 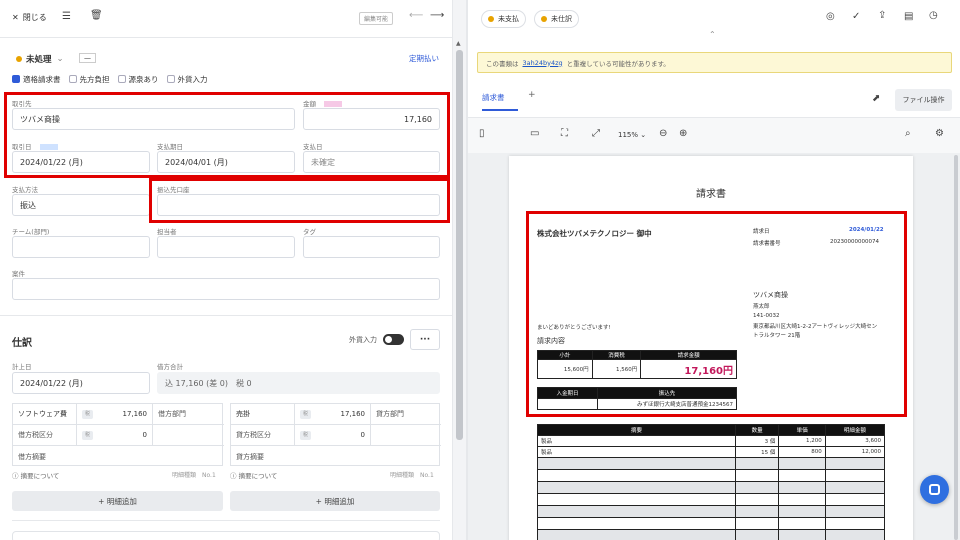 What do you see at coordinates (81, 383) in the screenshot?
I see `post-date-field: 2024/01/22 (月)` at bounding box center [81, 383].